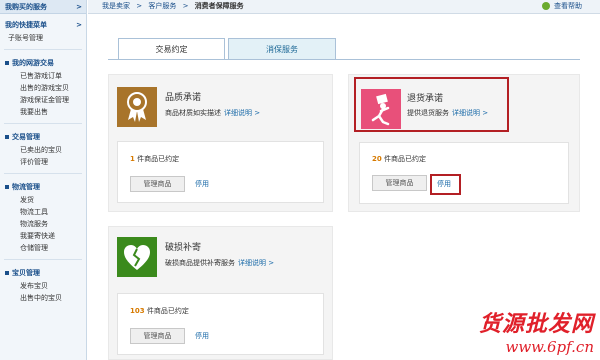 This screenshot has width=600, height=360. I want to click on card-body: 1 件商品已约定 管理商品 停用, so click(220, 172).